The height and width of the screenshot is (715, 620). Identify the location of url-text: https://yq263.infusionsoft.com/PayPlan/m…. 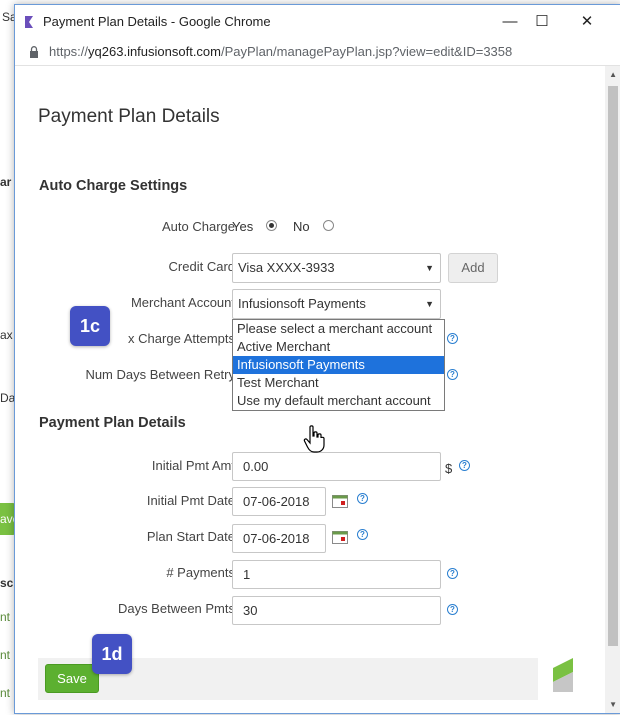
(280, 51).